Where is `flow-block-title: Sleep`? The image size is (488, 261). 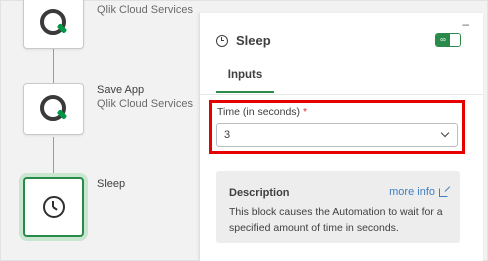 flow-block-title: Sleep is located at coordinates (111, 184).